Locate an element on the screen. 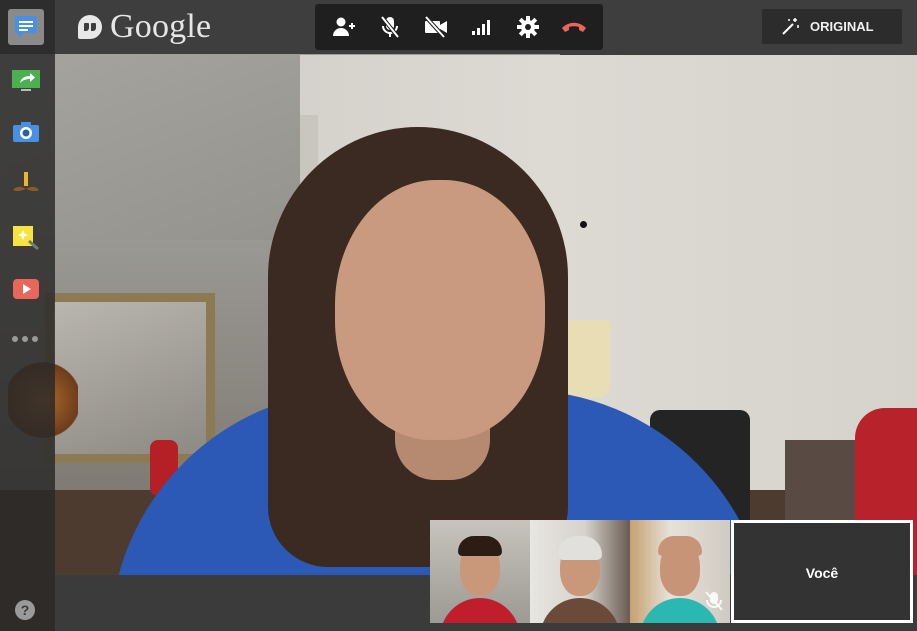 The image size is (917, 631). app-screenshare is located at coordinates (26, 81).